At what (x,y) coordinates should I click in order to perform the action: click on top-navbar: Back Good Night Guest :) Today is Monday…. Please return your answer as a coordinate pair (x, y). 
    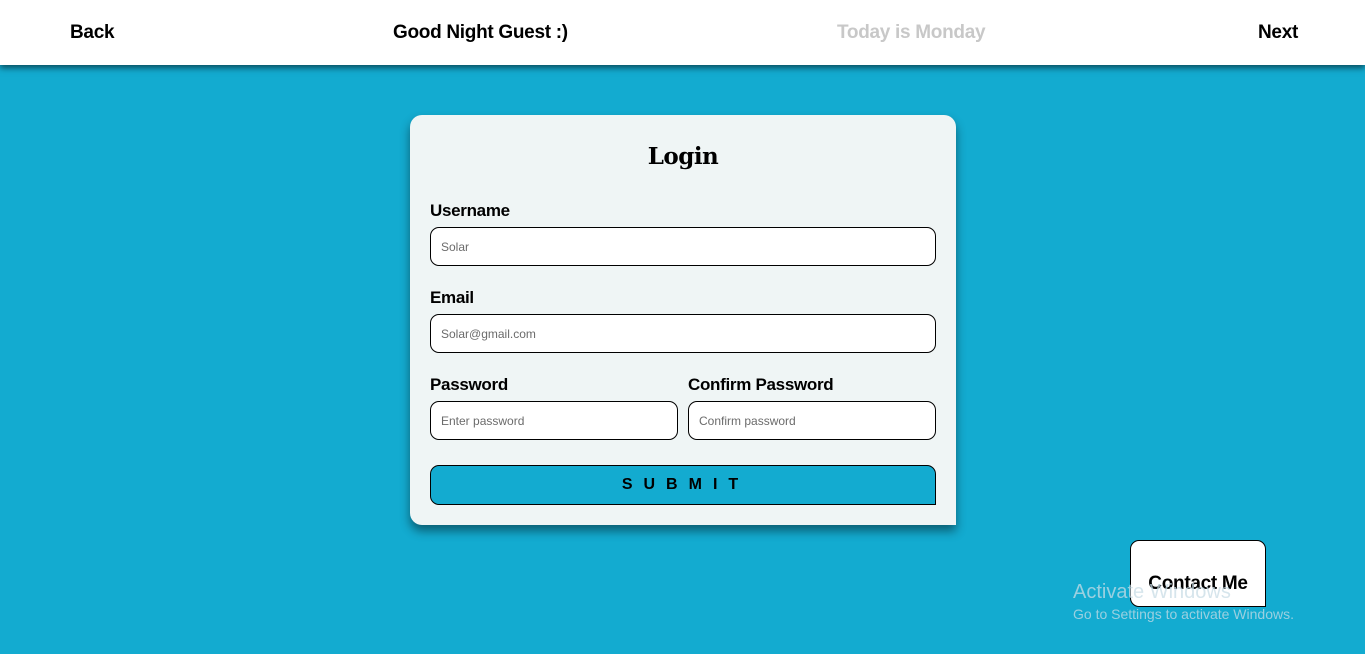
    Looking at the image, I should click on (682, 32).